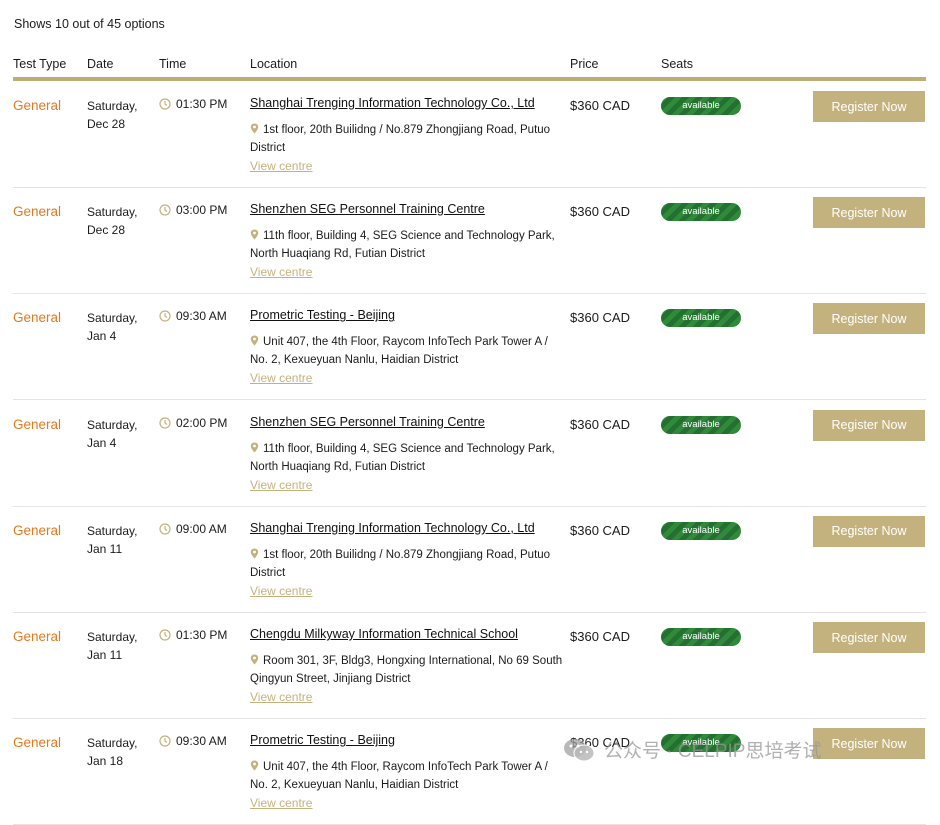  What do you see at coordinates (89, 24) in the screenshot?
I see `results-summary: Shows 10 out of 45 options` at bounding box center [89, 24].